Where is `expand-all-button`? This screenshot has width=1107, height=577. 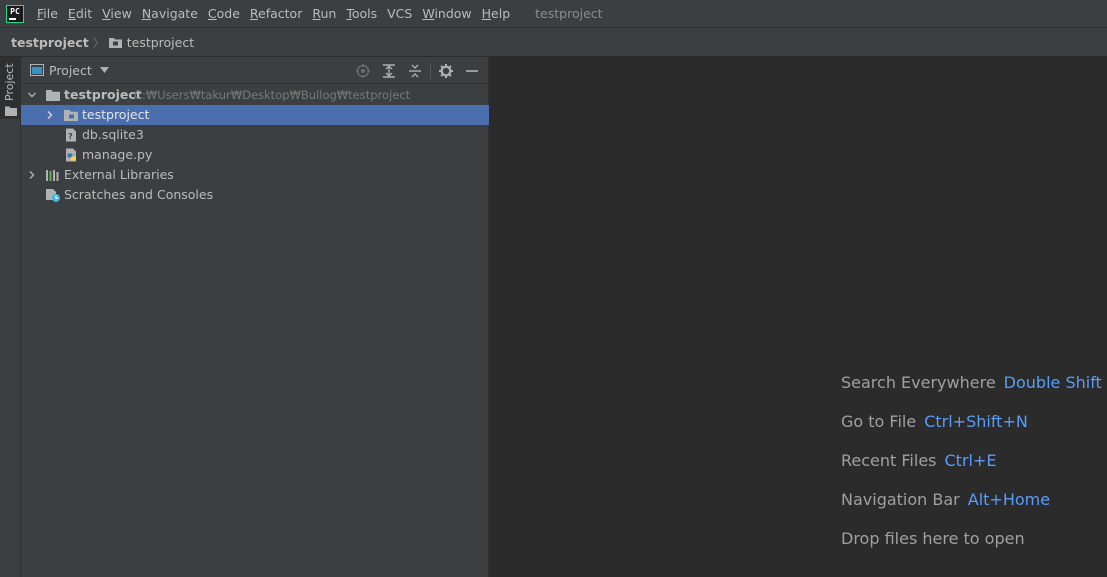
expand-all-button is located at coordinates (389, 70).